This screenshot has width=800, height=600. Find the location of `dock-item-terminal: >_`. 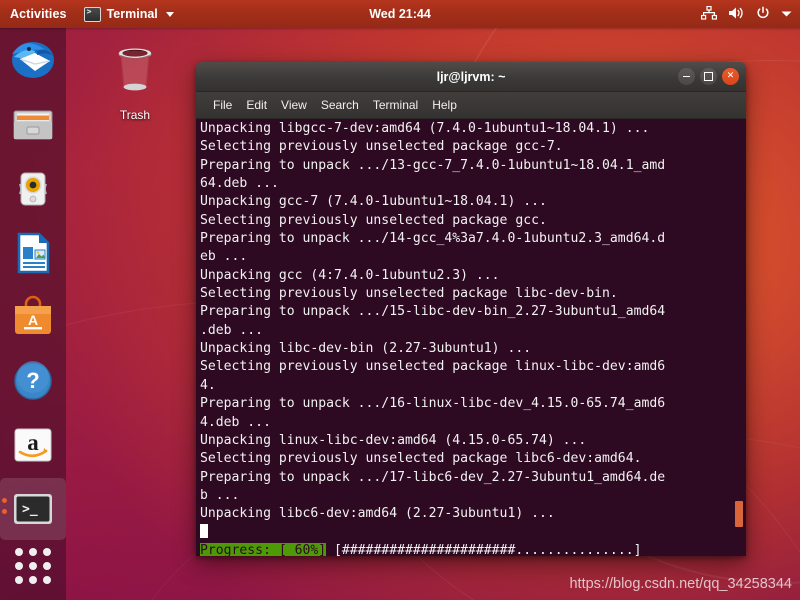

dock-item-terminal: >_ is located at coordinates (33, 509).